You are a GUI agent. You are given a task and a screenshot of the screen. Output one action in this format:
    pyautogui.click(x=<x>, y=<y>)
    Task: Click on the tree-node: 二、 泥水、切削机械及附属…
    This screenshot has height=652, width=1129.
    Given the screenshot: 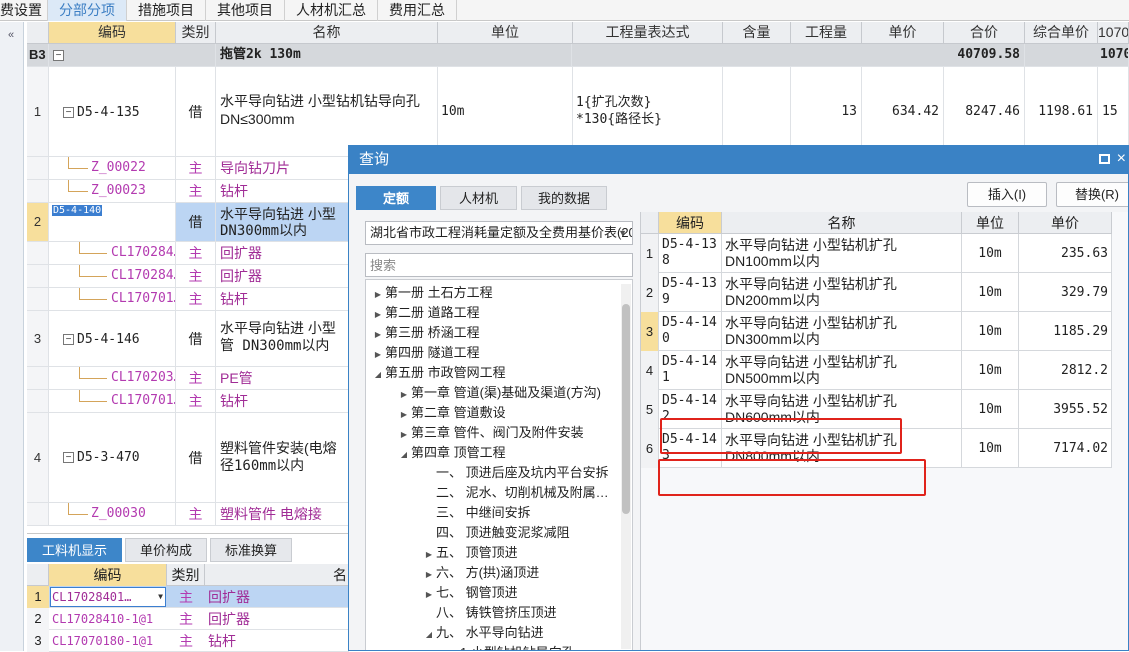 What is the action you would take?
    pyautogui.click(x=515, y=493)
    